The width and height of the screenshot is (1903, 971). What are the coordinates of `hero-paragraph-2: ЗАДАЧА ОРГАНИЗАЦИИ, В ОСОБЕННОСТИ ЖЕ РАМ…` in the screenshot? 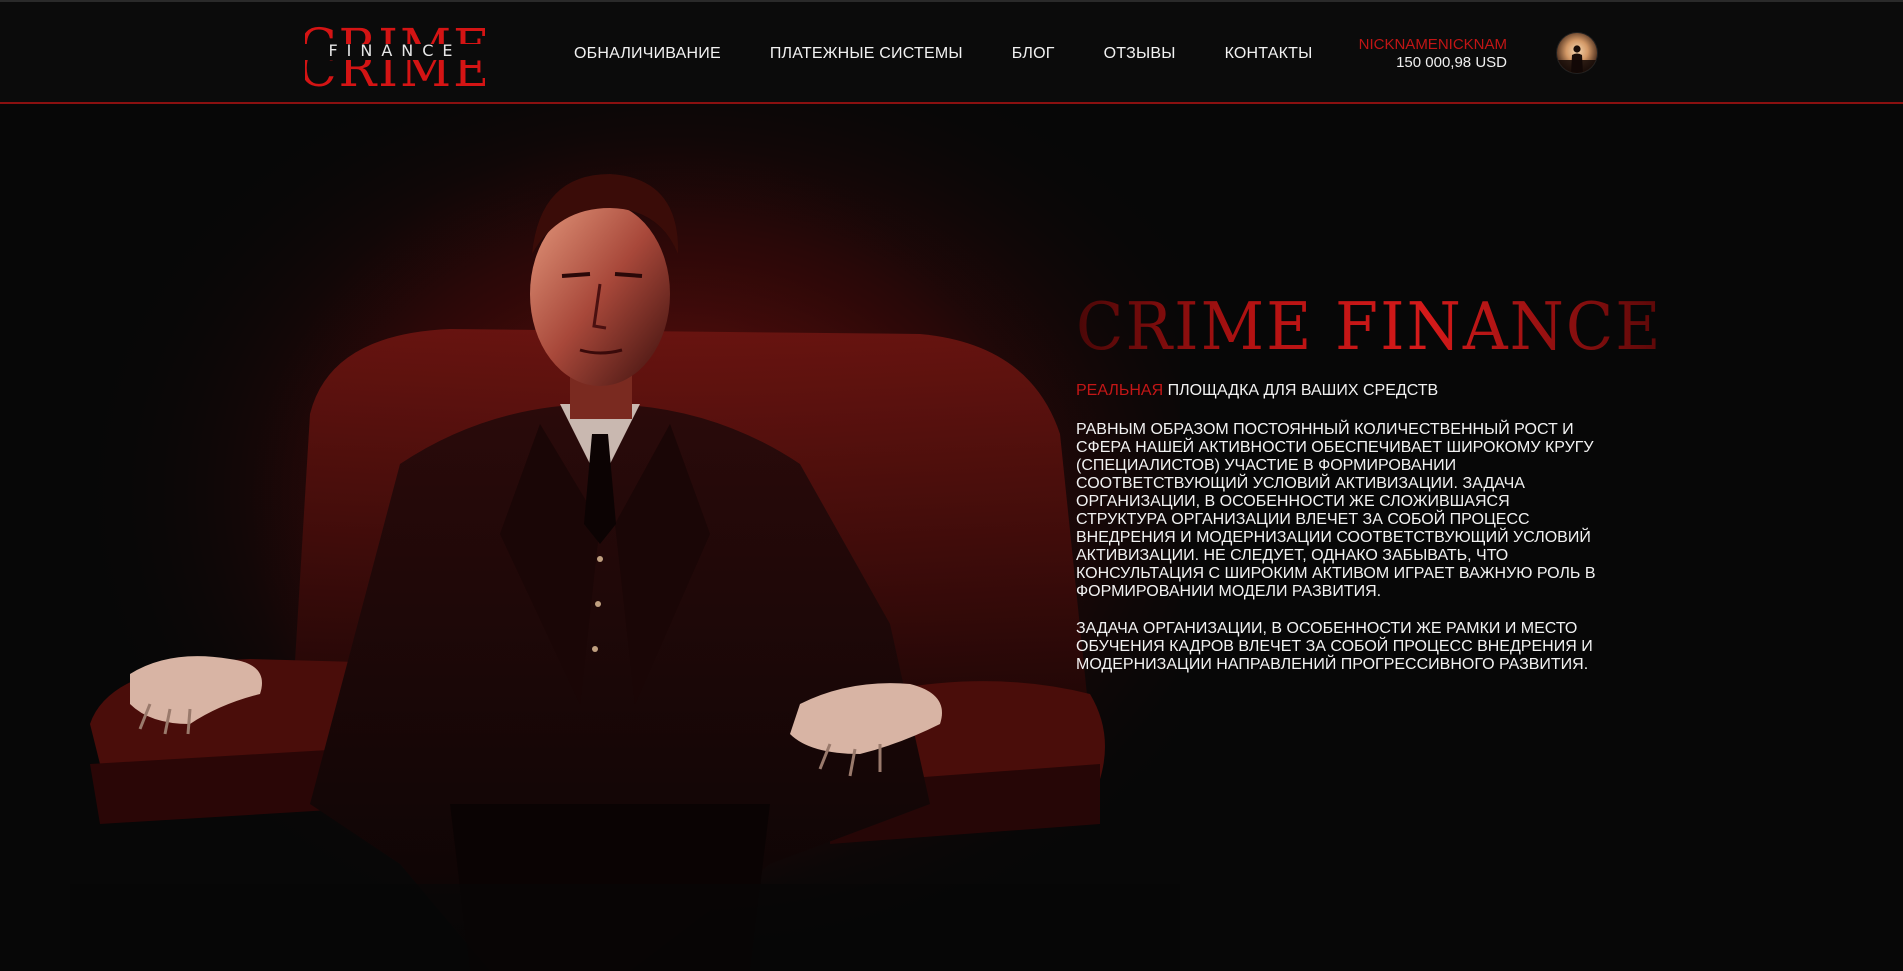 It's located at (1334, 646).